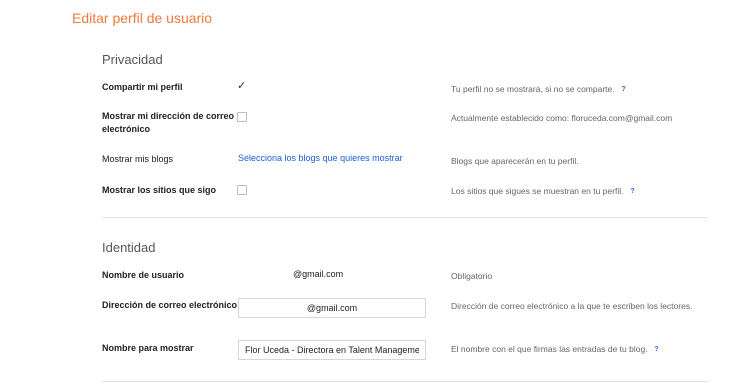  What do you see at coordinates (170, 305) in the screenshot?
I see `email-label: Dirección de correo electrónico` at bounding box center [170, 305].